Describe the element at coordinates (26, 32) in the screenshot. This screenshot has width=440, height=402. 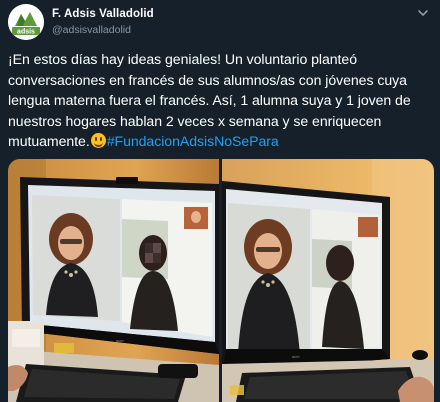
I see `avatar-logo-text: adsis` at that location.